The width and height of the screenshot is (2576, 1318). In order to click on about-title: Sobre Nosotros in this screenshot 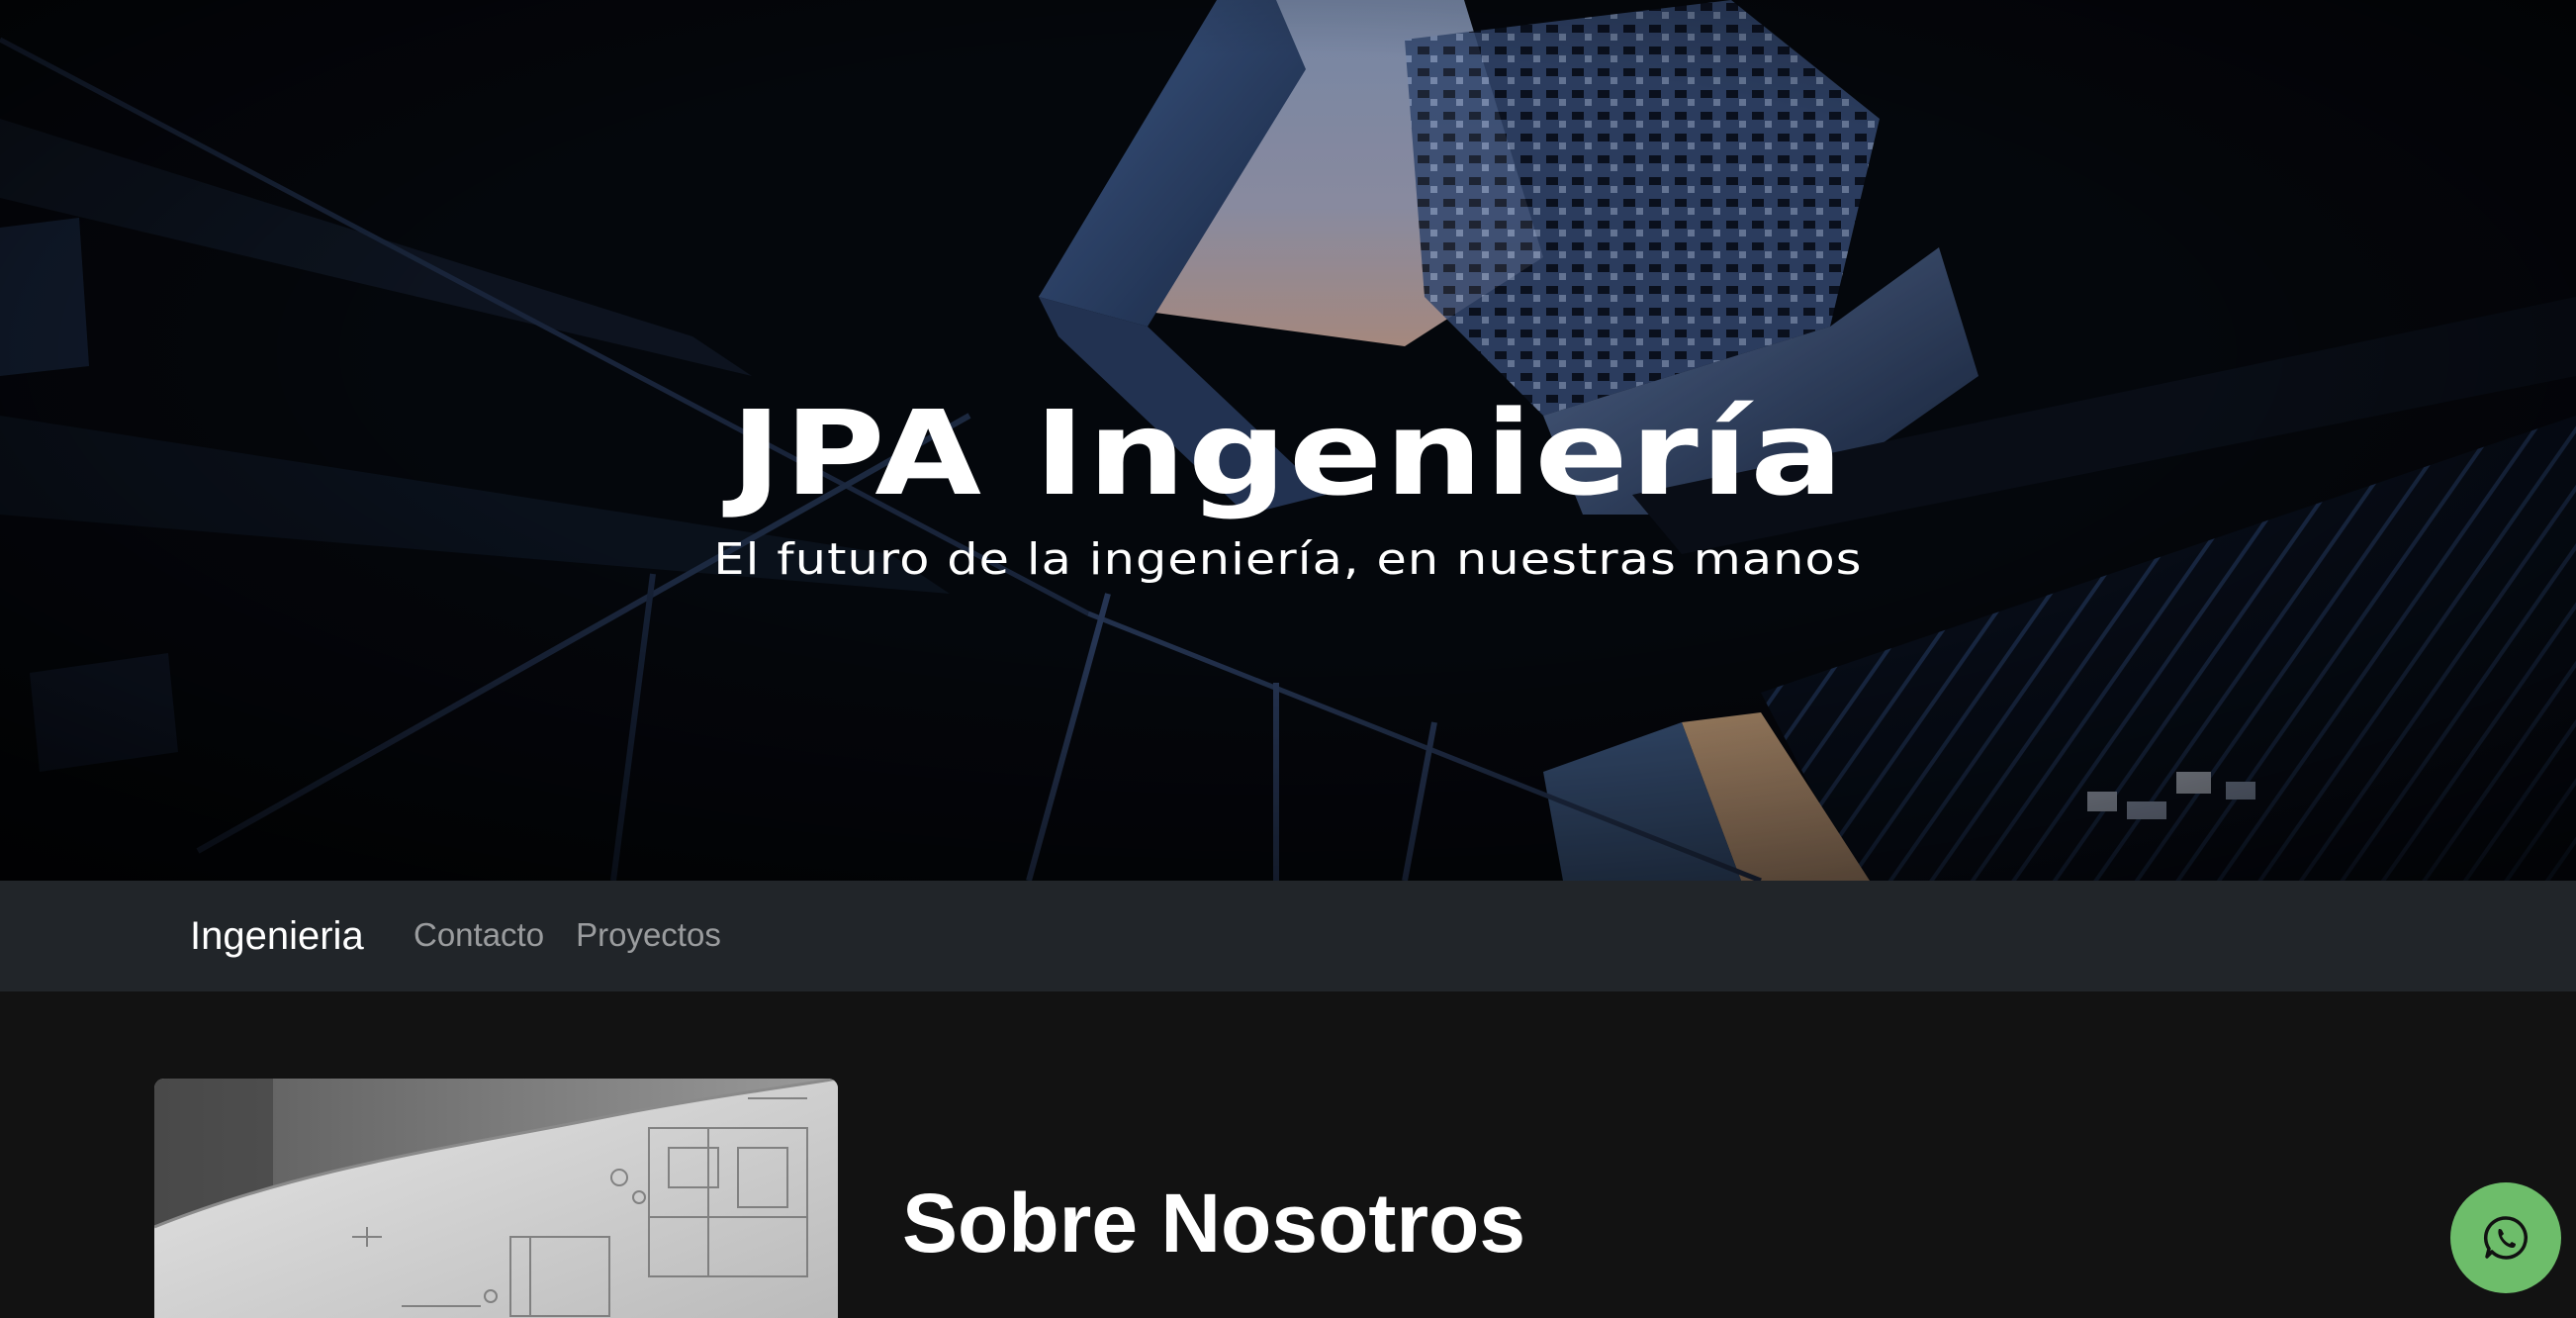, I will do `click(1214, 1223)`.